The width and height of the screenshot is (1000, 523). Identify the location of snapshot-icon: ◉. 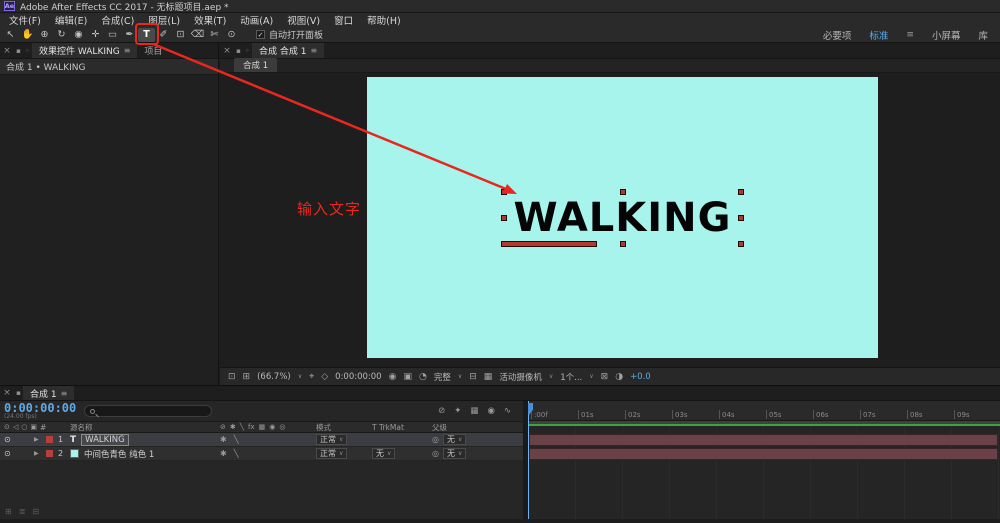
(393, 377).